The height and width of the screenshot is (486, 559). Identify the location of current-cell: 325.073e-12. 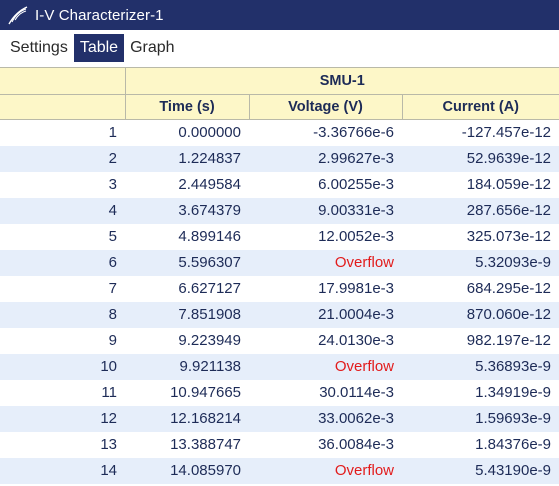
(509, 236).